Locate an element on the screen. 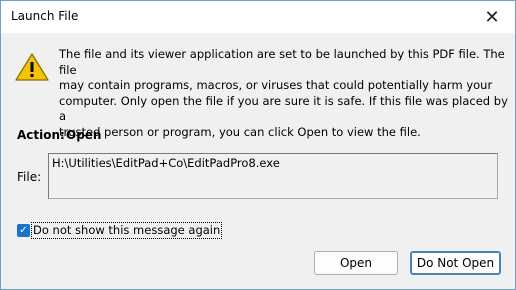 This screenshot has width=516, height=290. file-label: File: is located at coordinates (29, 177).